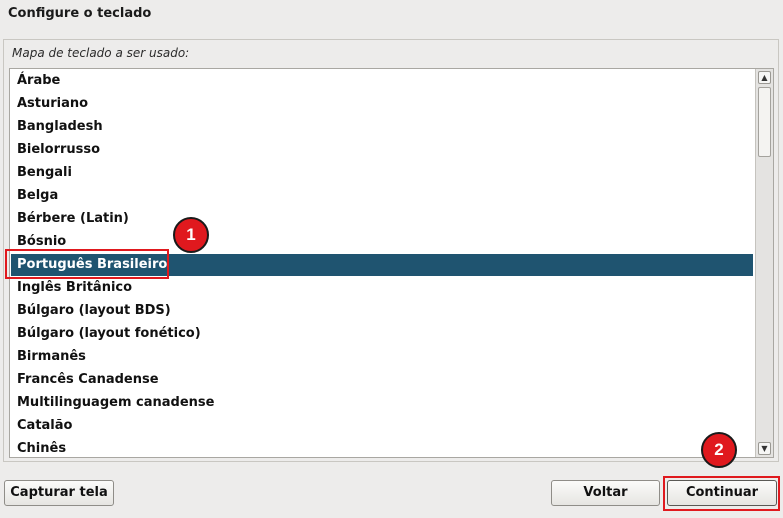  Describe the element at coordinates (382, 219) in the screenshot. I see `keymap-list-item: Bérbere (Latin)` at that location.